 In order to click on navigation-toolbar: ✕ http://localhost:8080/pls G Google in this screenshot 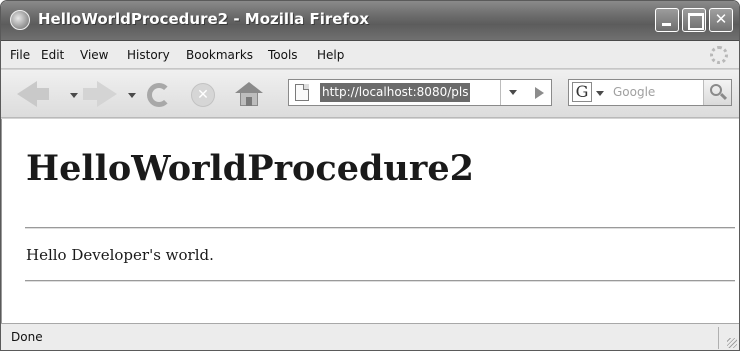, I will do `click(370, 94)`.